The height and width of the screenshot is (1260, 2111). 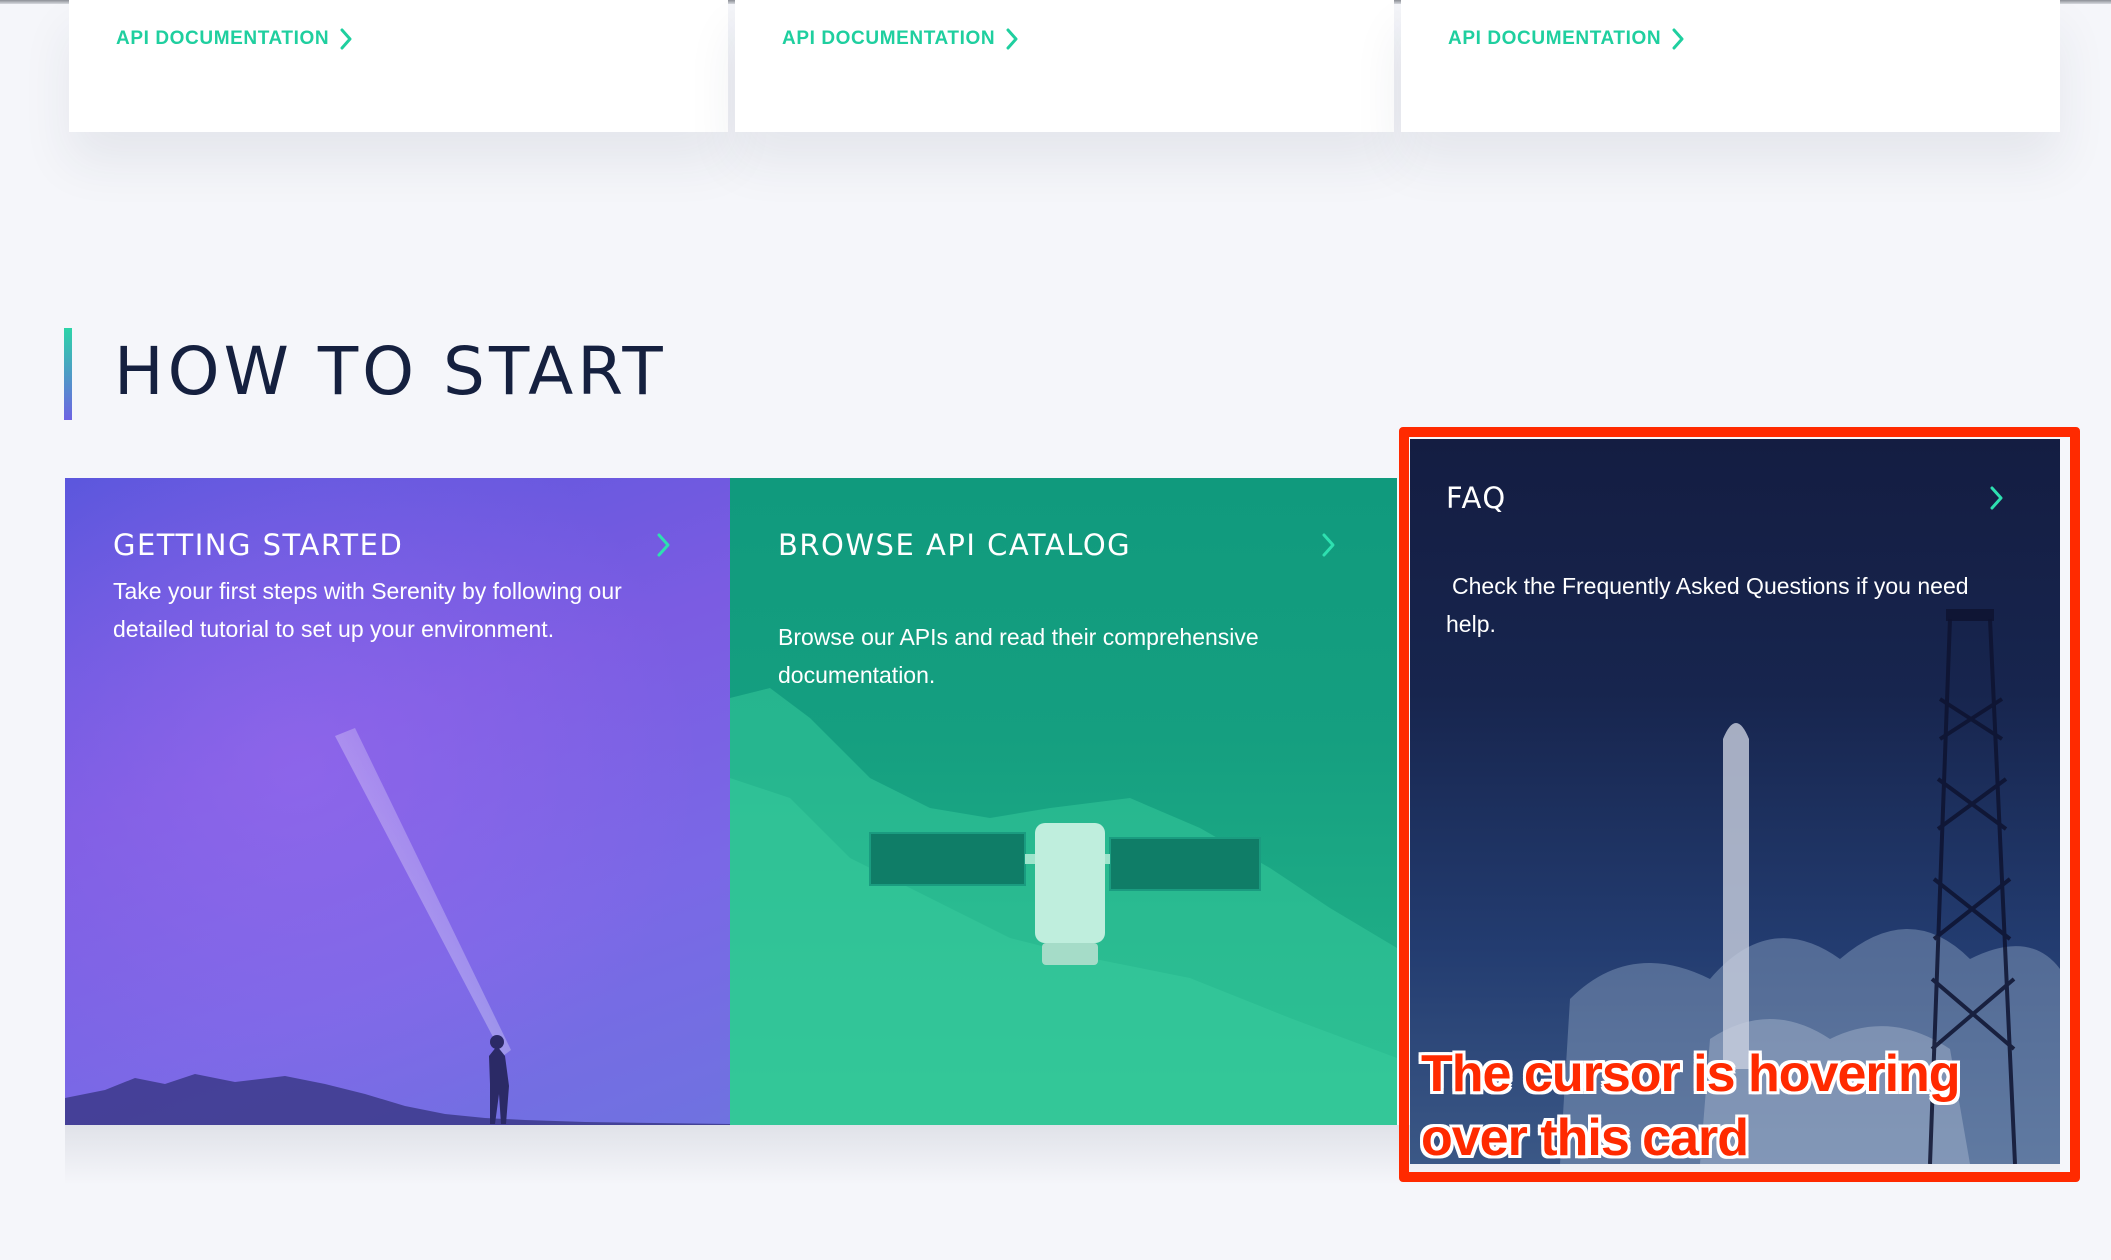 What do you see at coordinates (955, 545) in the screenshot?
I see `card-title: BROWSE API CATALOG` at bounding box center [955, 545].